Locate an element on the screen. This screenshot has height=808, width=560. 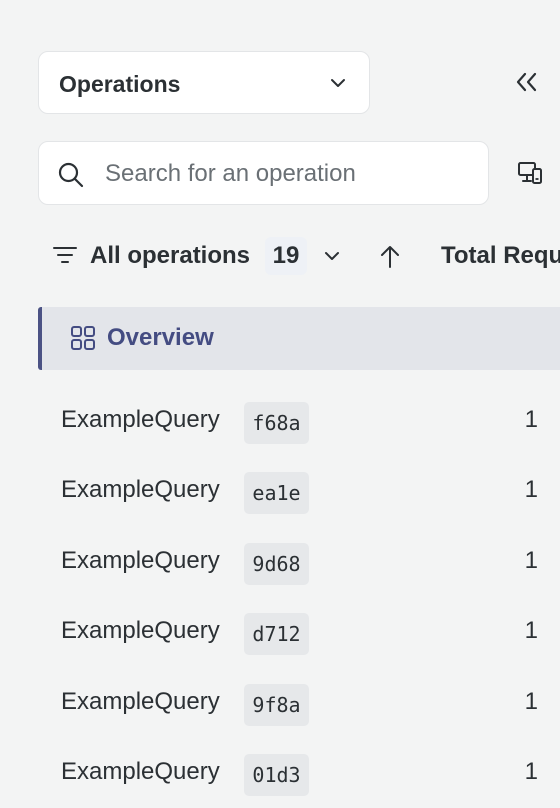
operation-hash: d712 is located at coordinates (276, 634).